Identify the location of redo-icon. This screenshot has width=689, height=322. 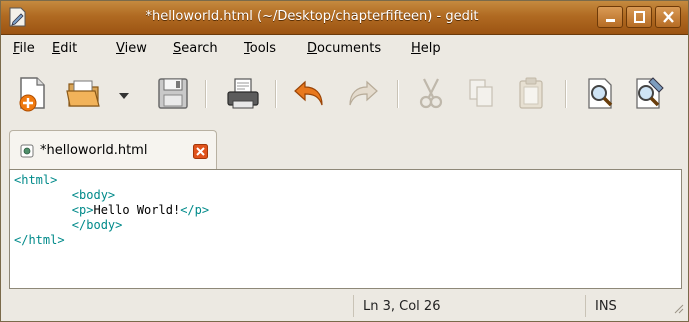
(363, 93).